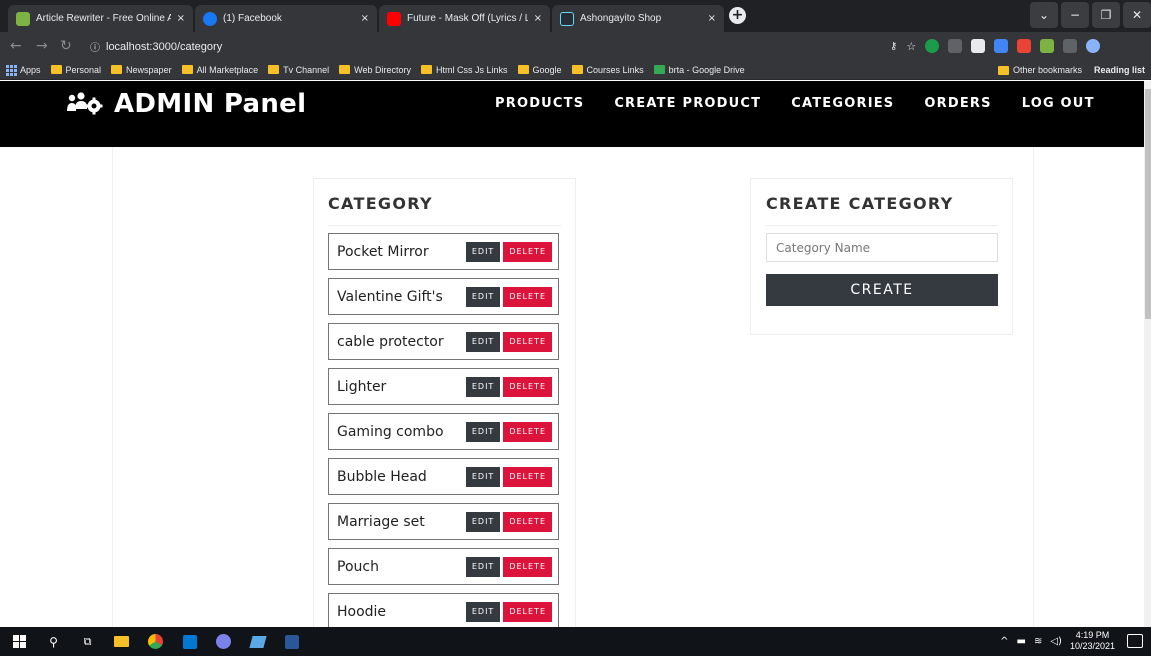  What do you see at coordinates (189, 641) in the screenshot?
I see `vscode-icon` at bounding box center [189, 641].